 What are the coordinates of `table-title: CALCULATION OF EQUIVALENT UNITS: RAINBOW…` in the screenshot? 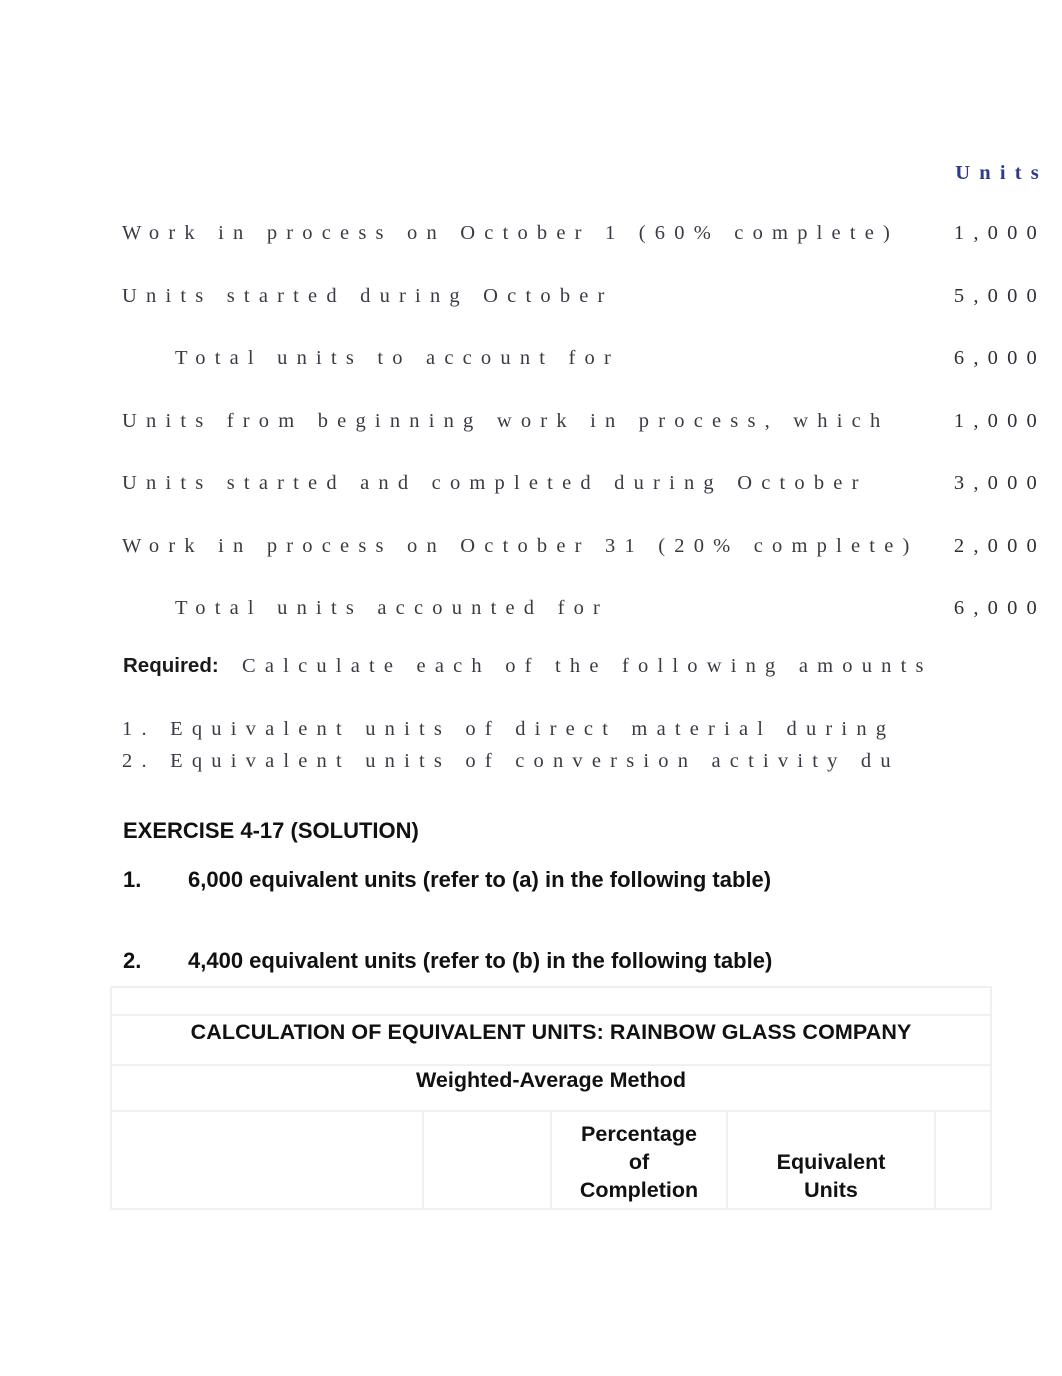 It's located at (551, 1040).